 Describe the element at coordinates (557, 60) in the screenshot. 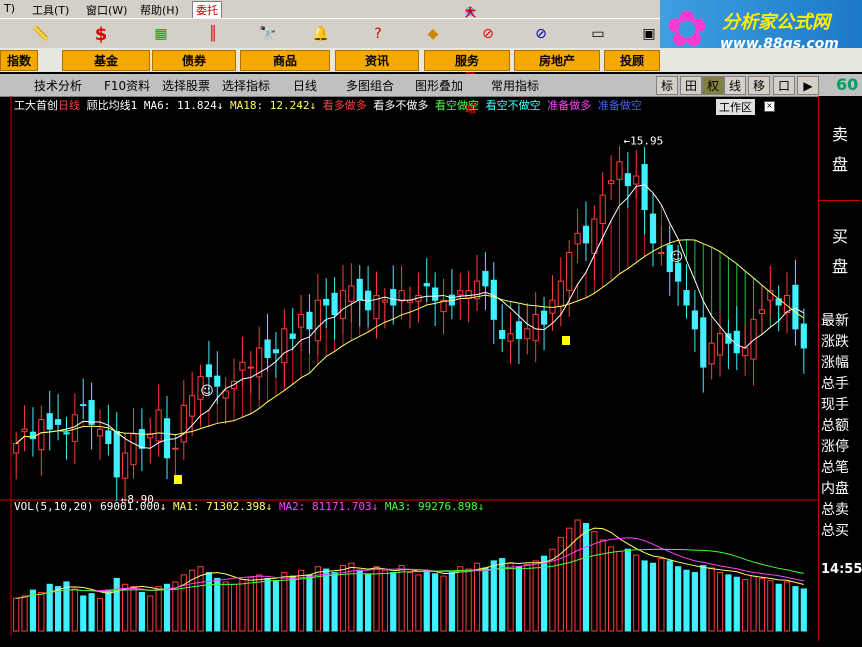

I see `cat-realestate: 房地产` at that location.